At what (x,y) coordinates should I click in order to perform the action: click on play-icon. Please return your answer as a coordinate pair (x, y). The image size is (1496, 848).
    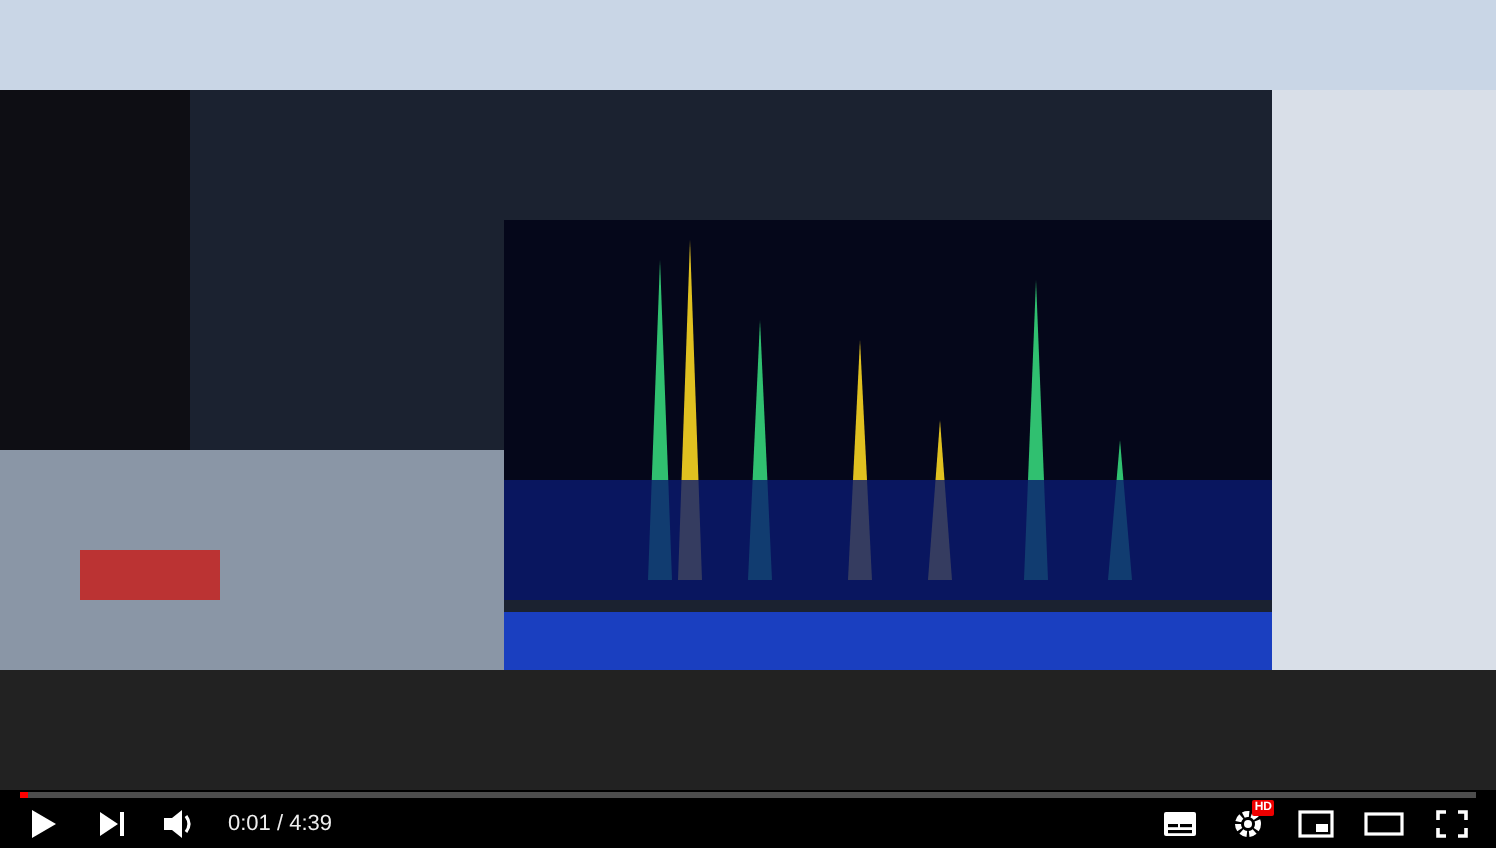
    Looking at the image, I should click on (44, 823).